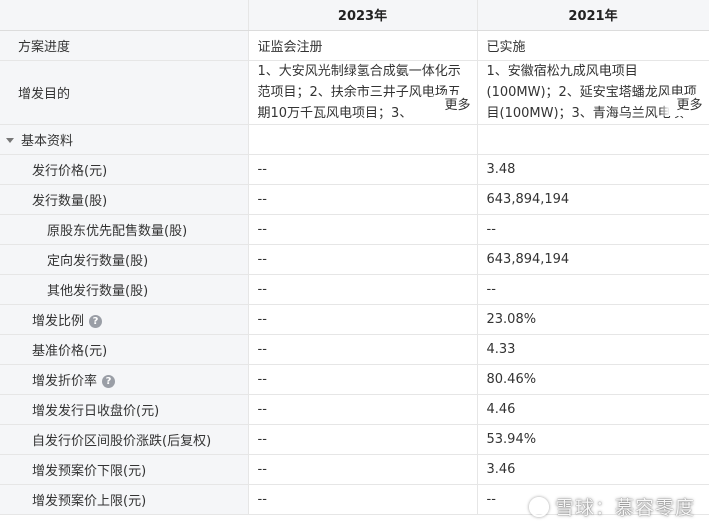 The width and height of the screenshot is (709, 528). I want to click on caret-down-icon, so click(10, 140).